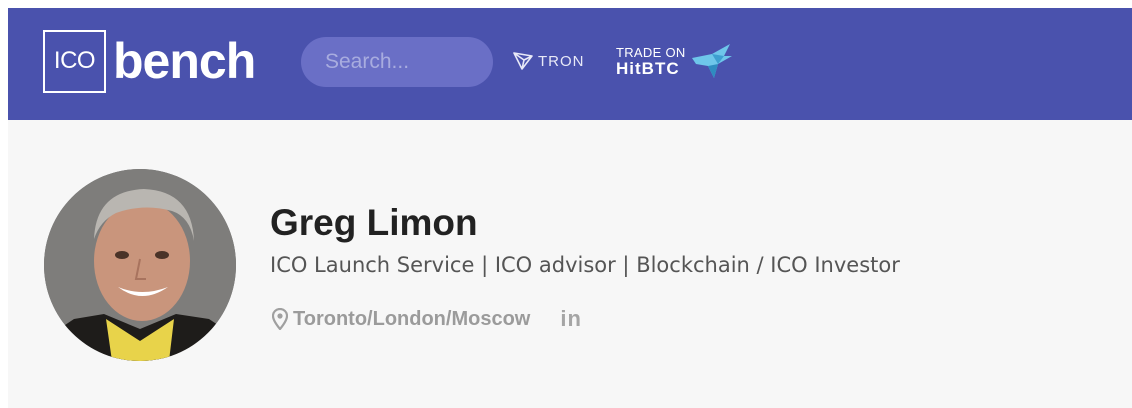  I want to click on avatar, so click(140, 265).